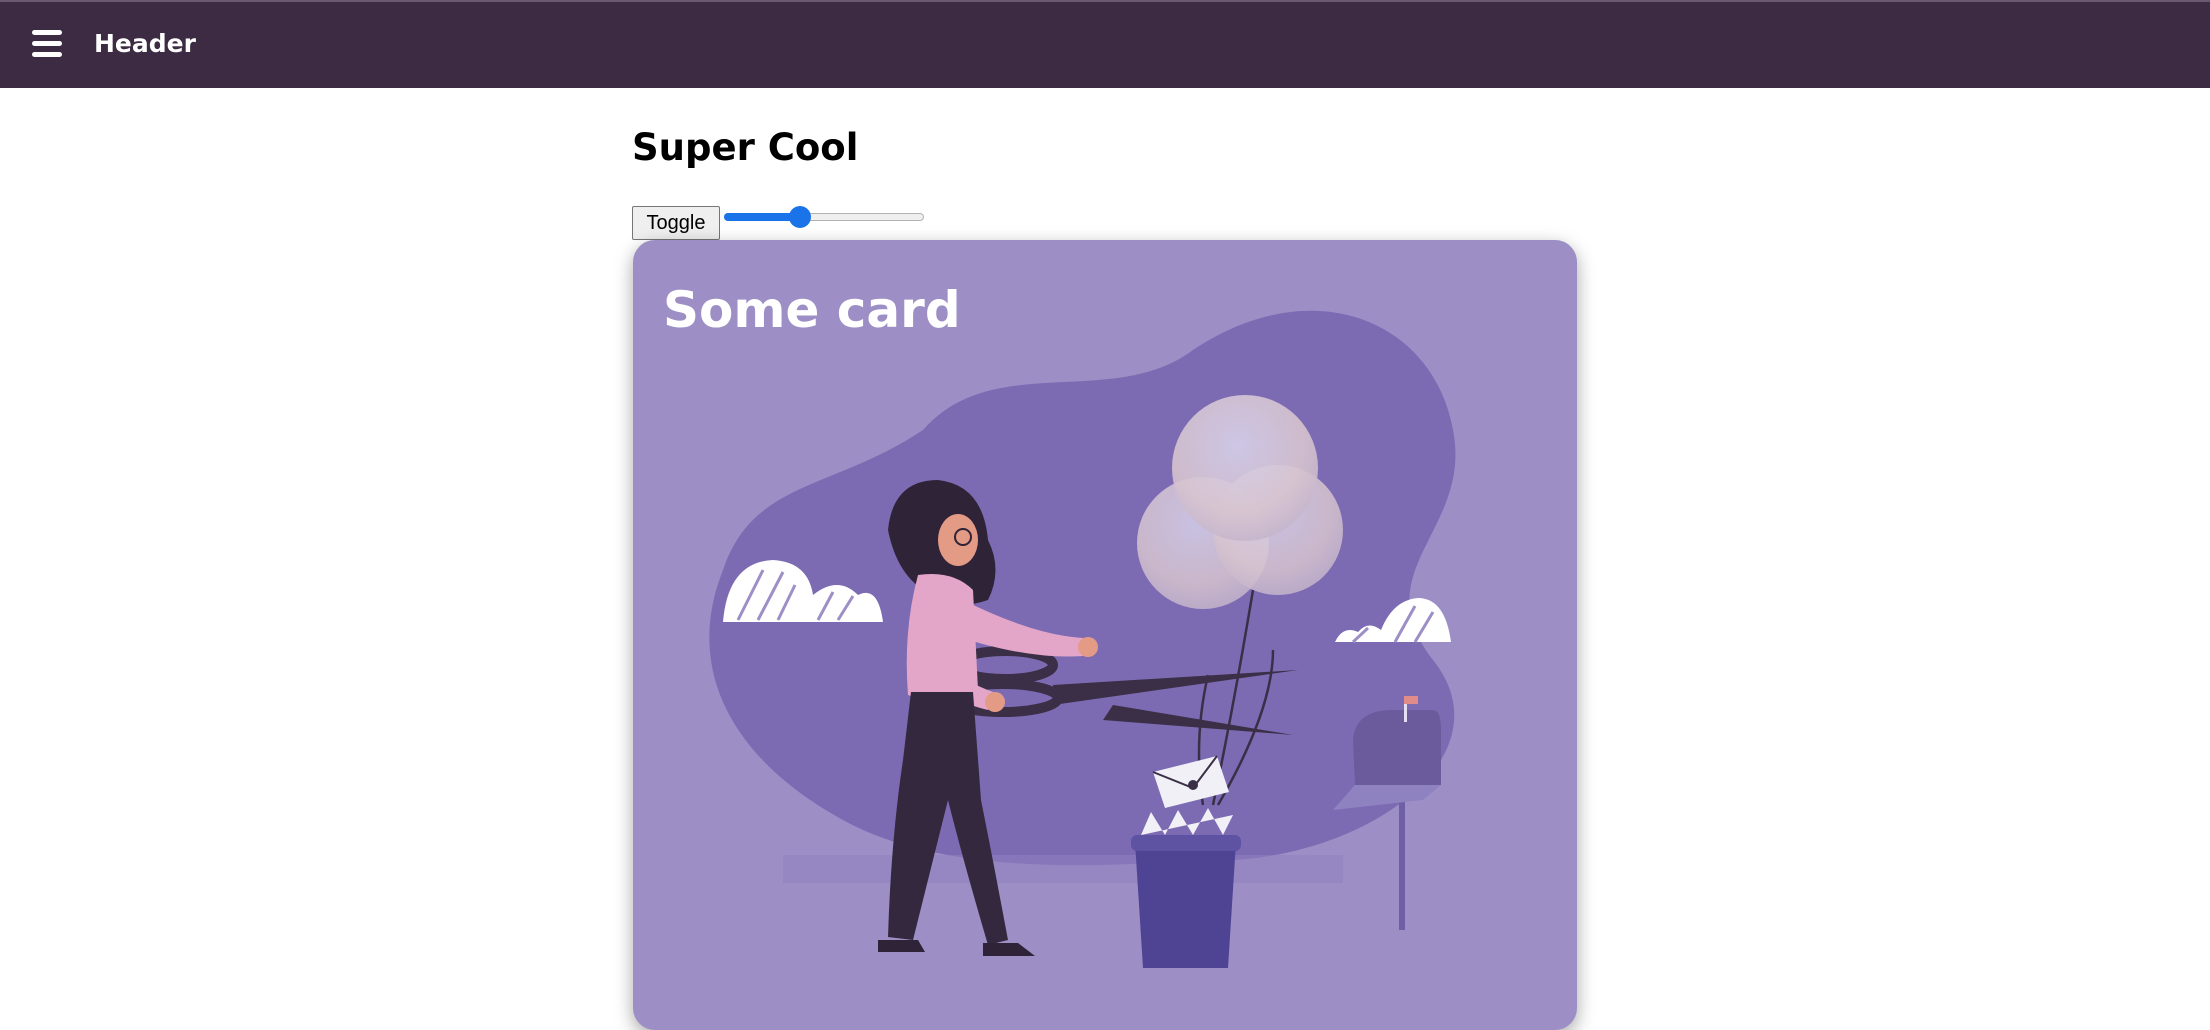 This screenshot has height=1030, width=2210. Describe the element at coordinates (745, 147) in the screenshot. I see `page-title: Super Cool` at that location.